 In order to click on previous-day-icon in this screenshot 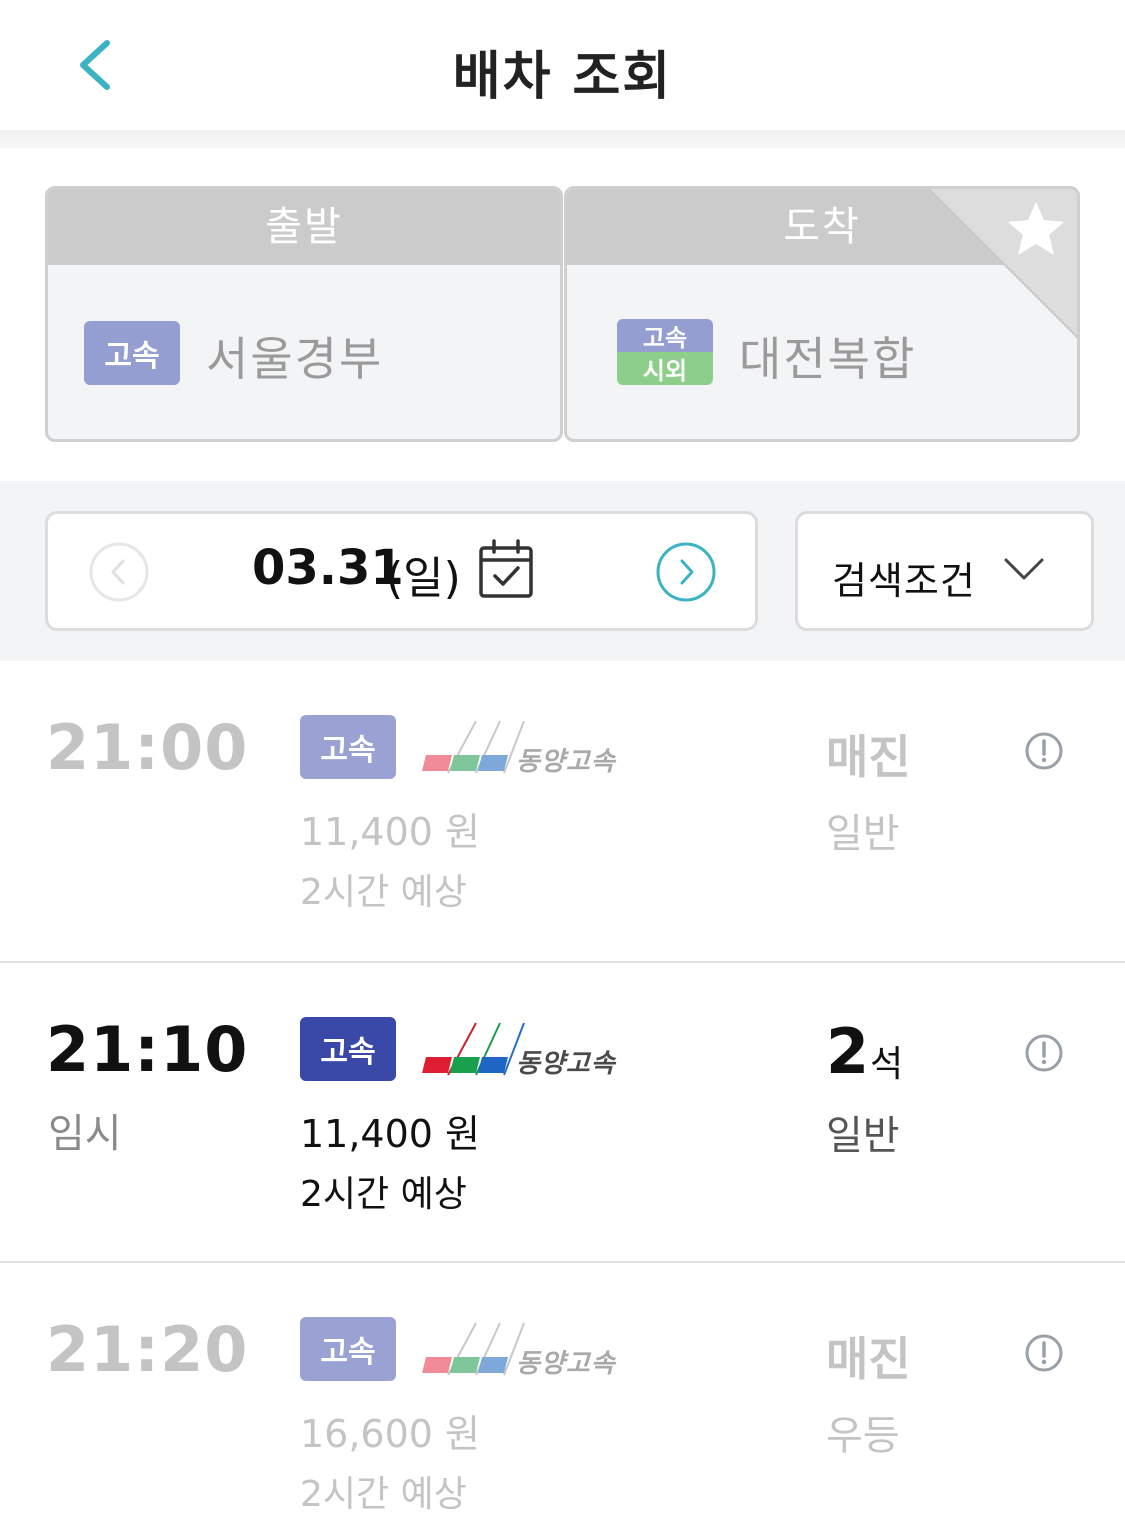, I will do `click(119, 572)`.